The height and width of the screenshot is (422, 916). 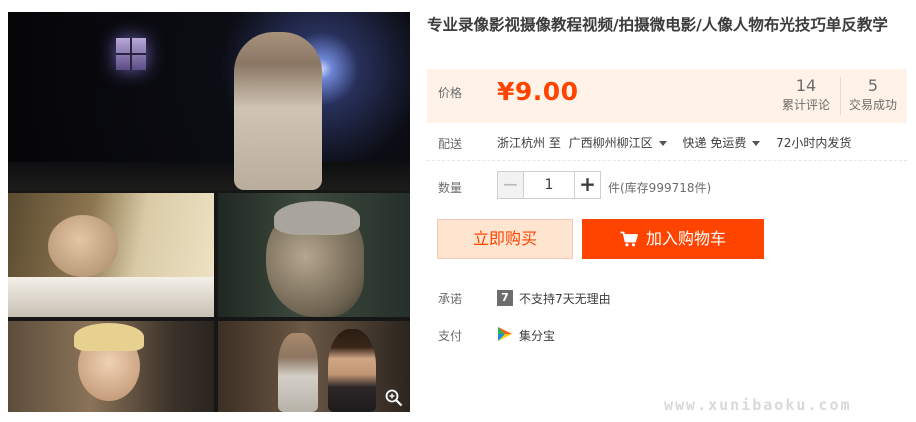 I want to click on section-divider, so click(x=667, y=160).